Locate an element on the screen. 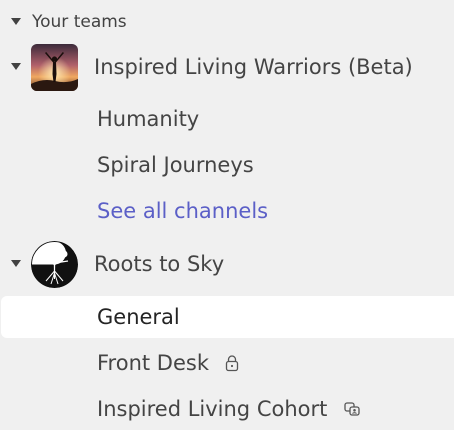  channel-humanity: Humanity is located at coordinates (227, 119).